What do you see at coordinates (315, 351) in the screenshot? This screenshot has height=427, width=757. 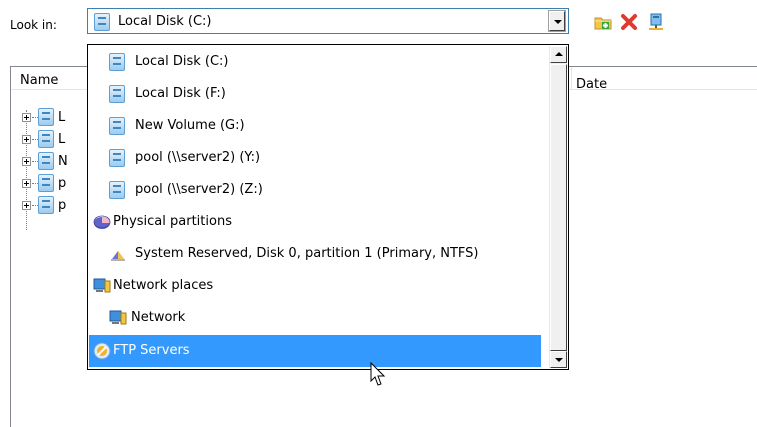 I see `dropdown-item-ftp-servers: FTP Servers` at bounding box center [315, 351].